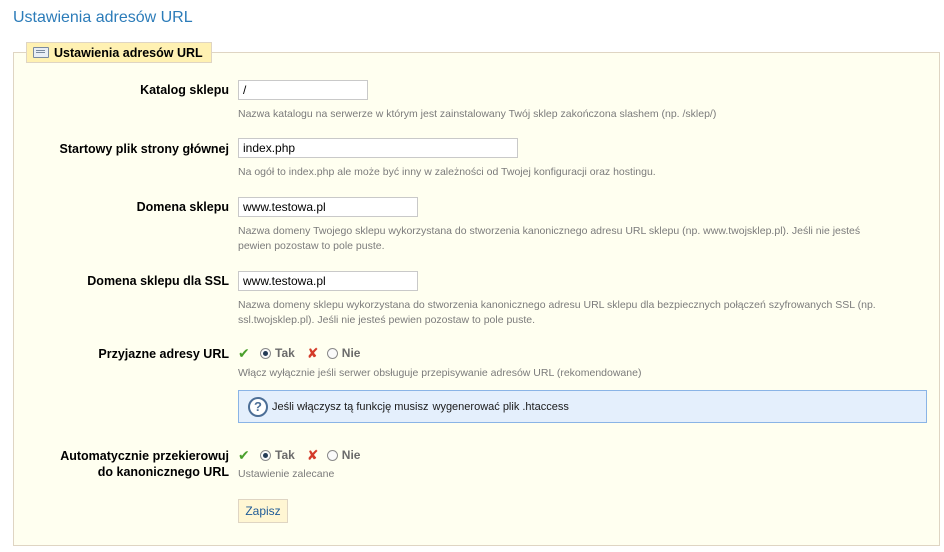 Image resolution: width=944 pixels, height=552 pixels. Describe the element at coordinates (41, 52) in the screenshot. I see `keyboard-icon` at that location.